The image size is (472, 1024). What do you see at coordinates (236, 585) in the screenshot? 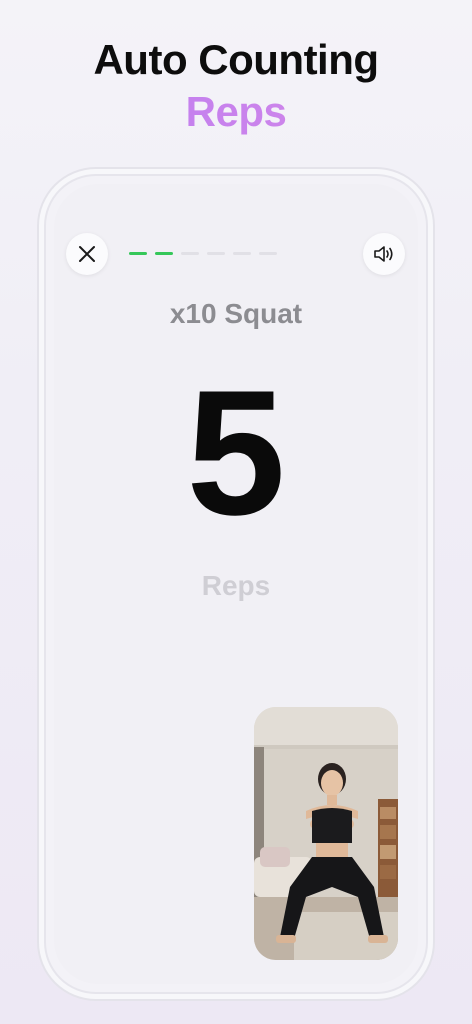
I see `rep-unit-label: Reps` at bounding box center [236, 585].